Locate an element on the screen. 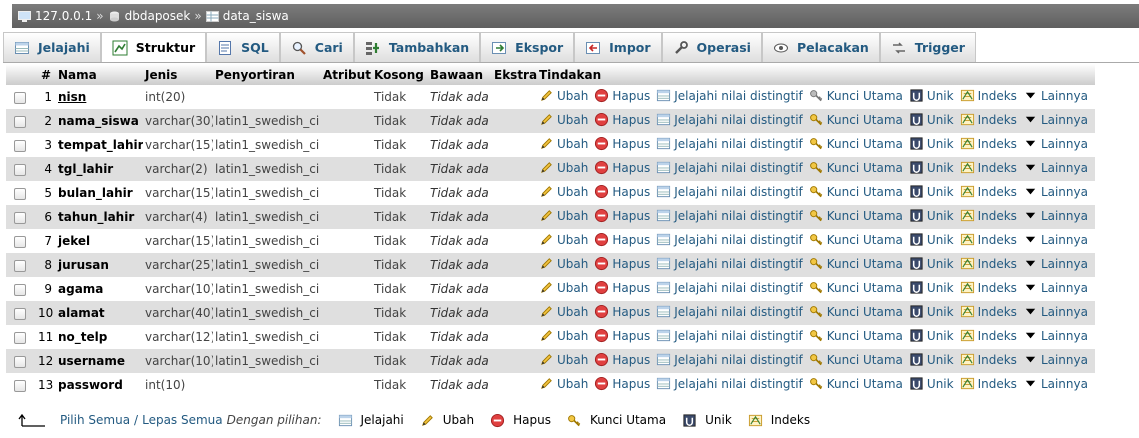 This screenshot has width=1139, height=438. breadcrumb-database: dbdaposek is located at coordinates (158, 16).